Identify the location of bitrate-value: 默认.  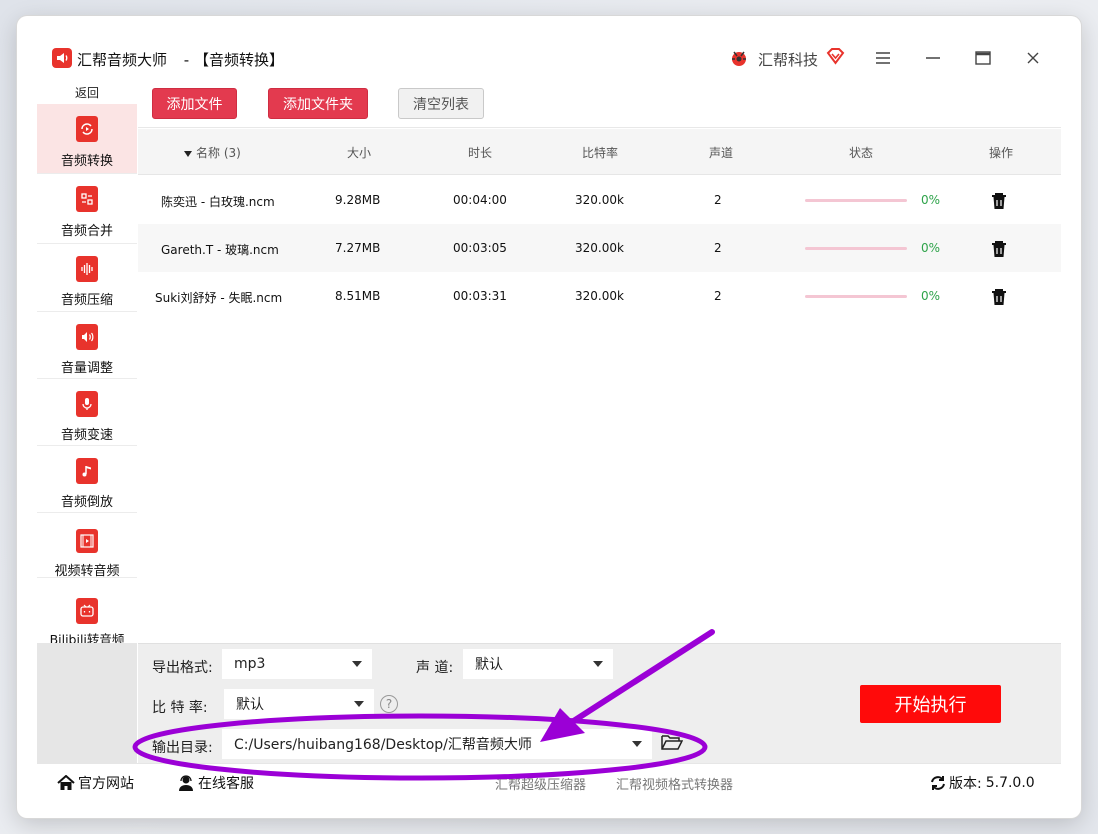
(250, 705).